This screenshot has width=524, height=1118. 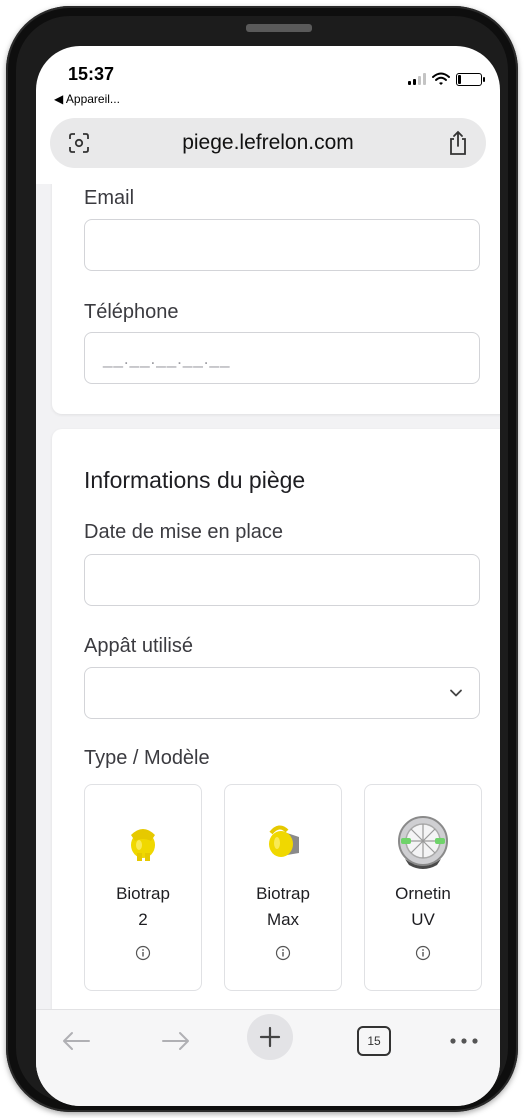 What do you see at coordinates (441, 78) in the screenshot?
I see `wifi-icon` at bounding box center [441, 78].